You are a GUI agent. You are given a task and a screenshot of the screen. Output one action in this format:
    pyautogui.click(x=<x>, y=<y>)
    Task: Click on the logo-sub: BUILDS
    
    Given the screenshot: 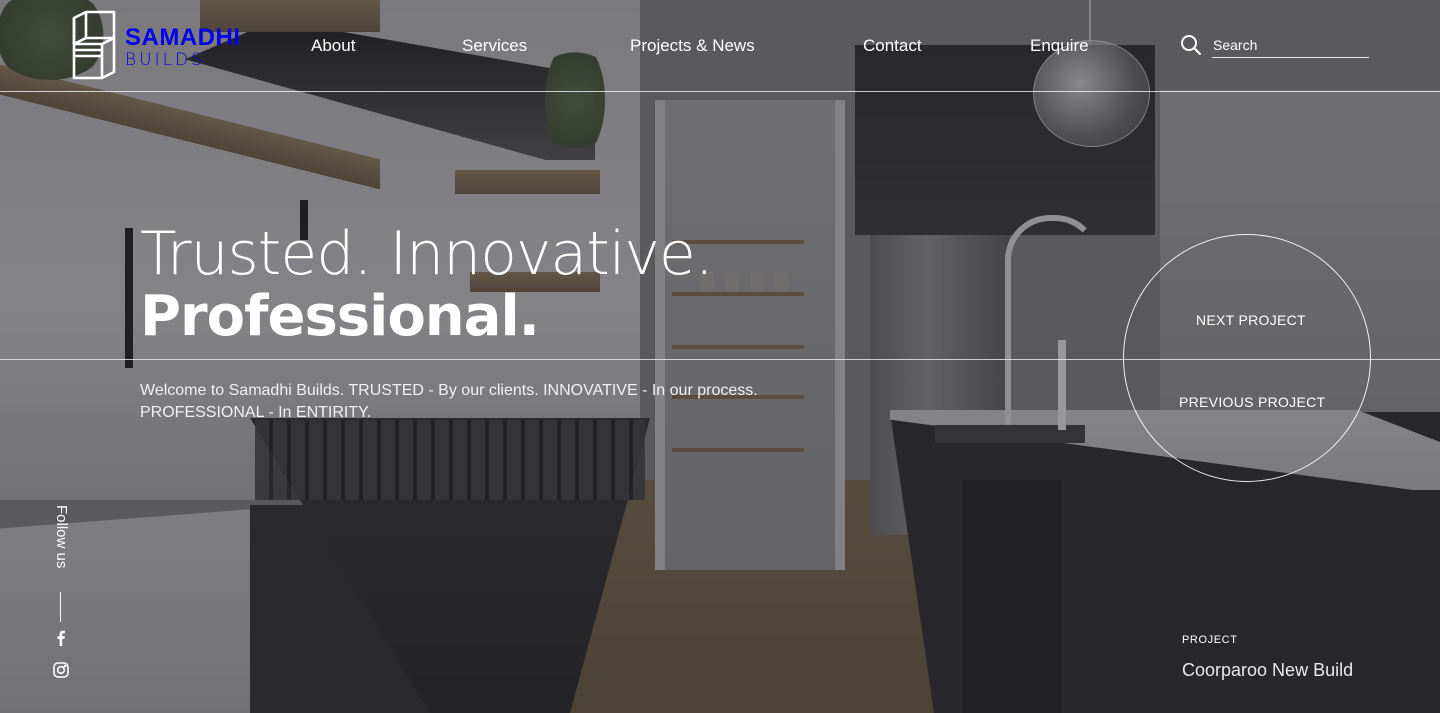 What is the action you would take?
    pyautogui.click(x=165, y=60)
    